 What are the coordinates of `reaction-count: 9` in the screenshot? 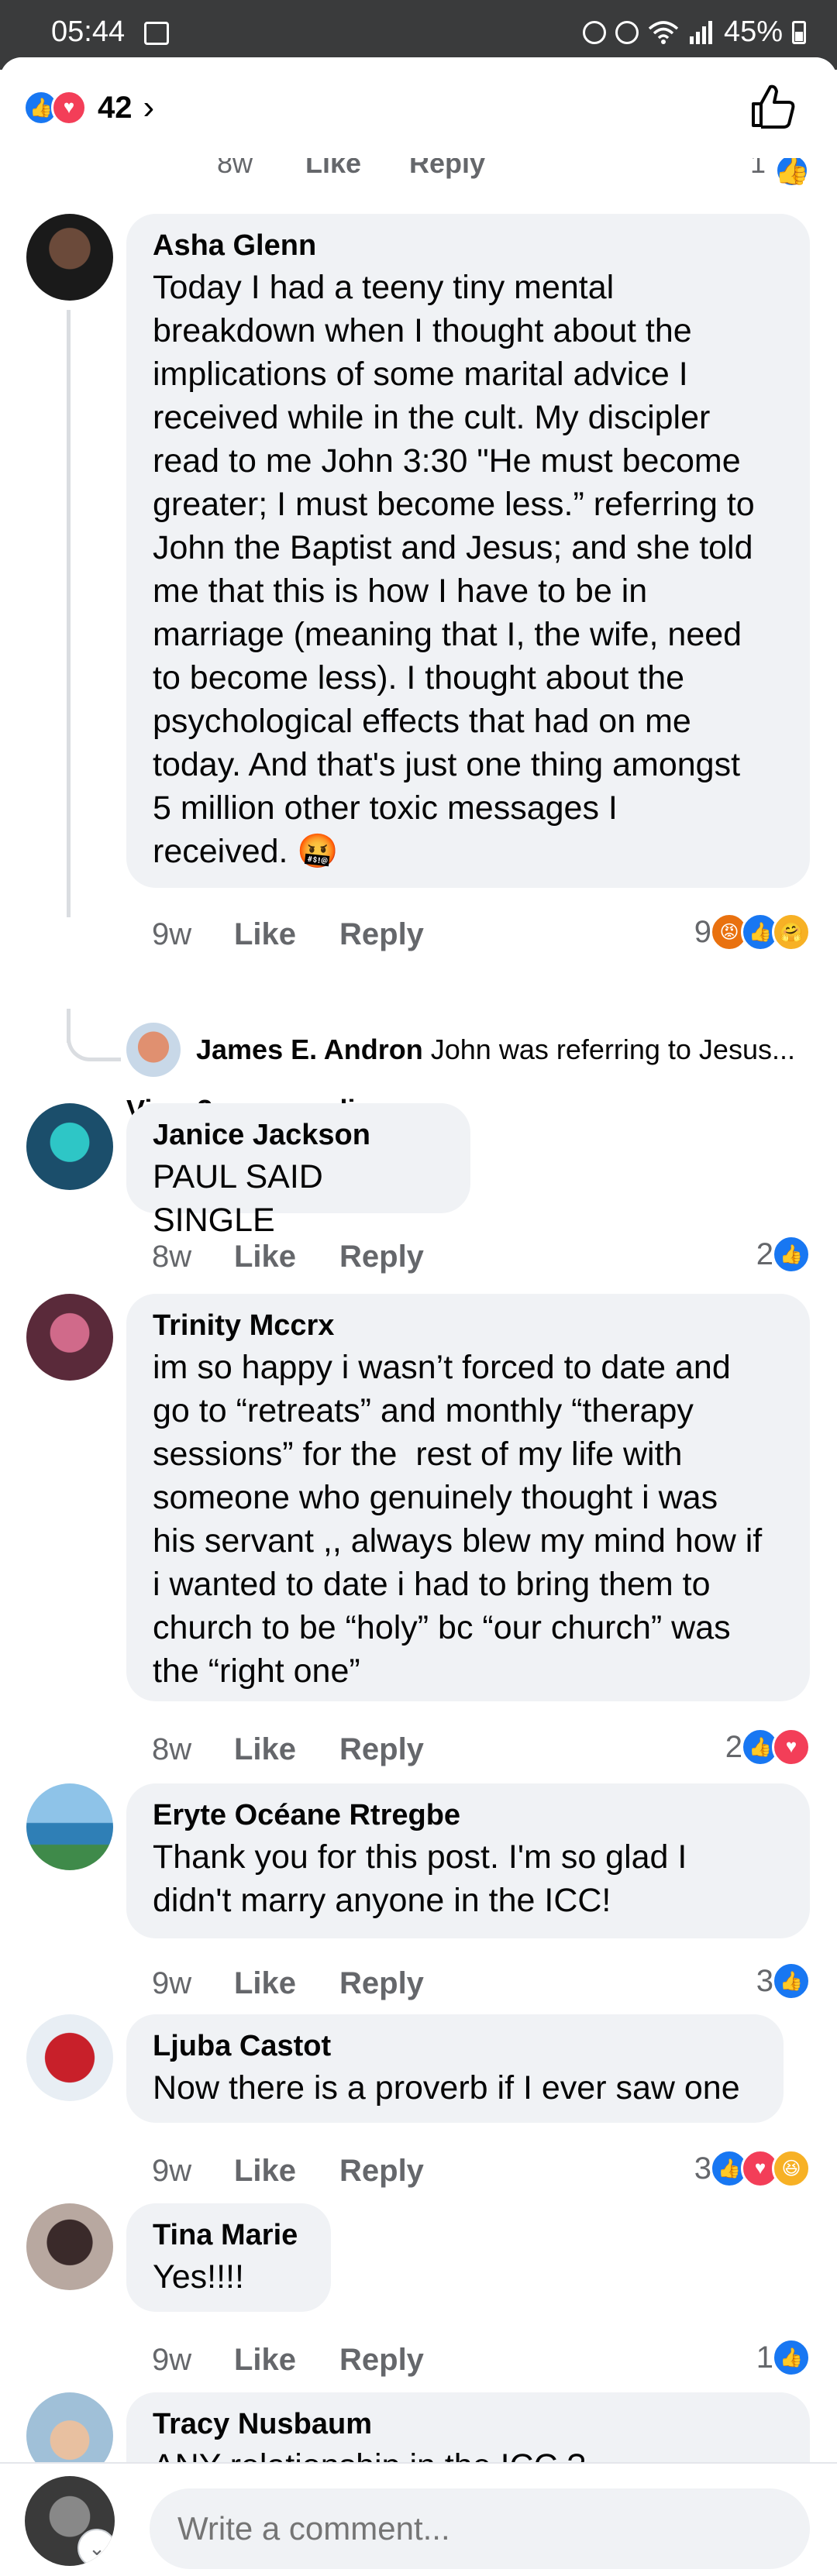 It's located at (702, 931).